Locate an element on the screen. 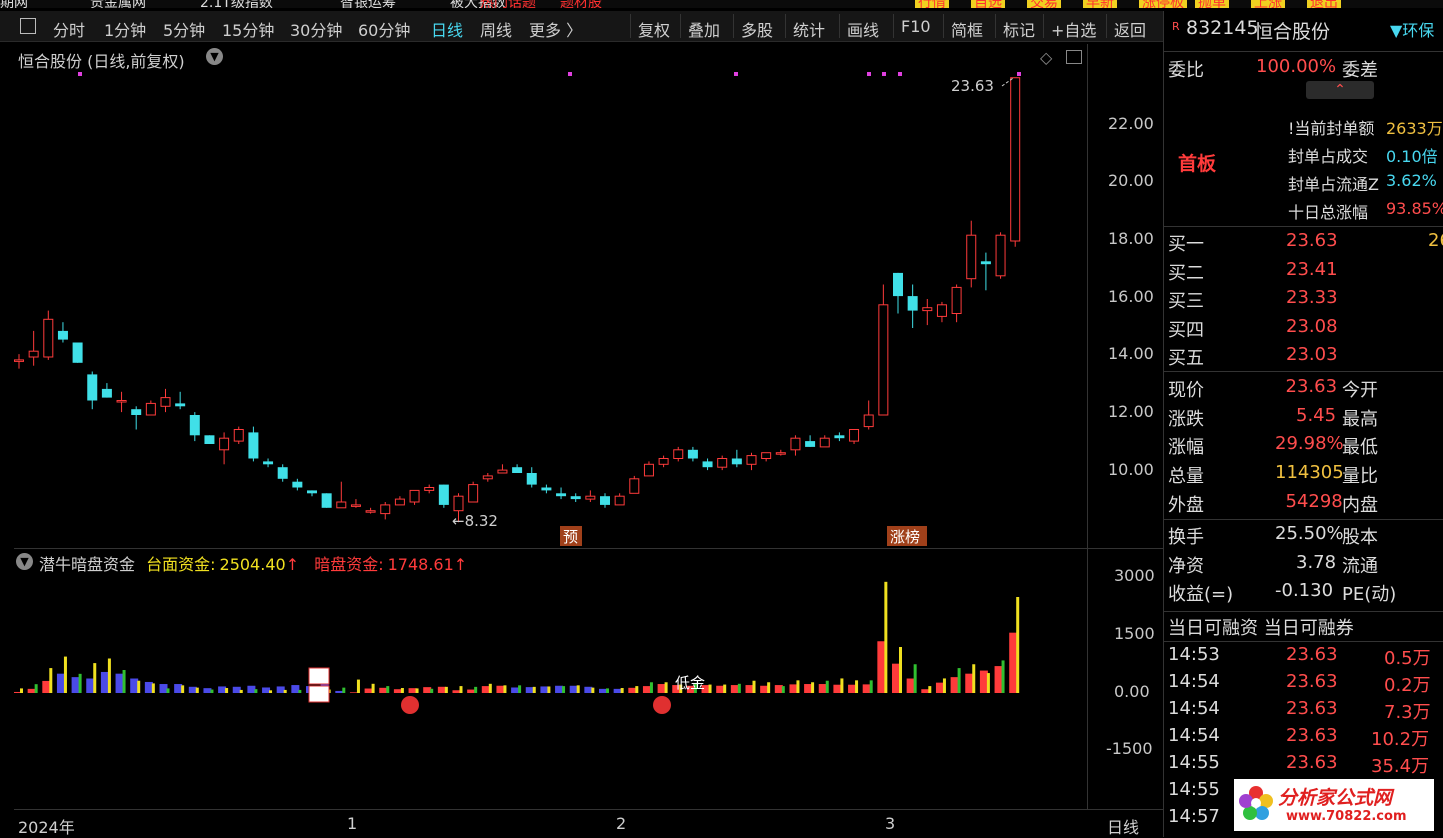 The image size is (1443, 838). top-strip-tag: 退出 is located at coordinates (1324, 4).